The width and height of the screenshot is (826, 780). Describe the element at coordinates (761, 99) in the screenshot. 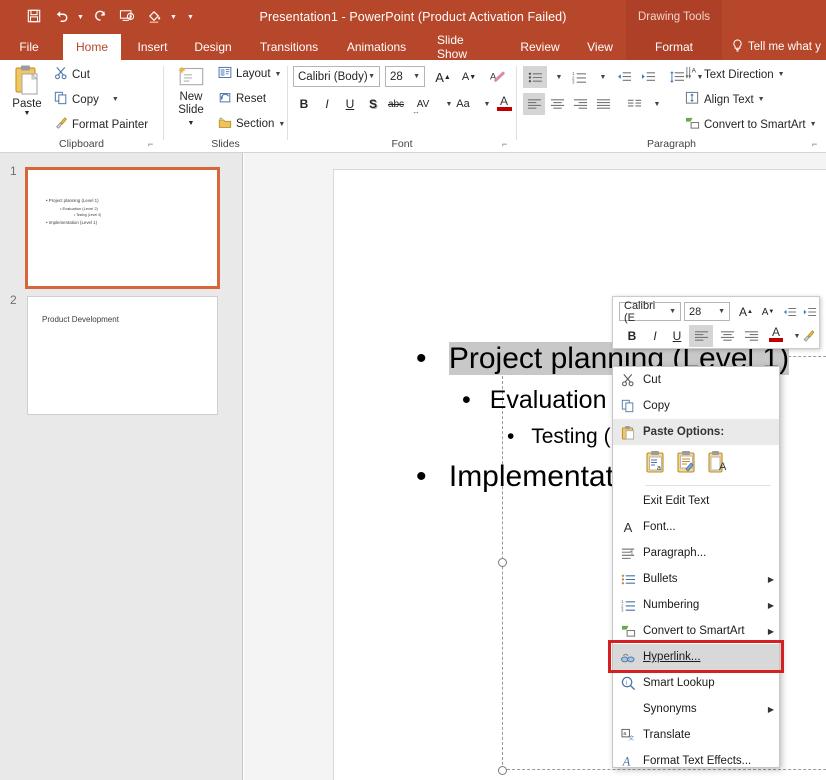

I see `align-text-dropdown-icon: ▼` at that location.